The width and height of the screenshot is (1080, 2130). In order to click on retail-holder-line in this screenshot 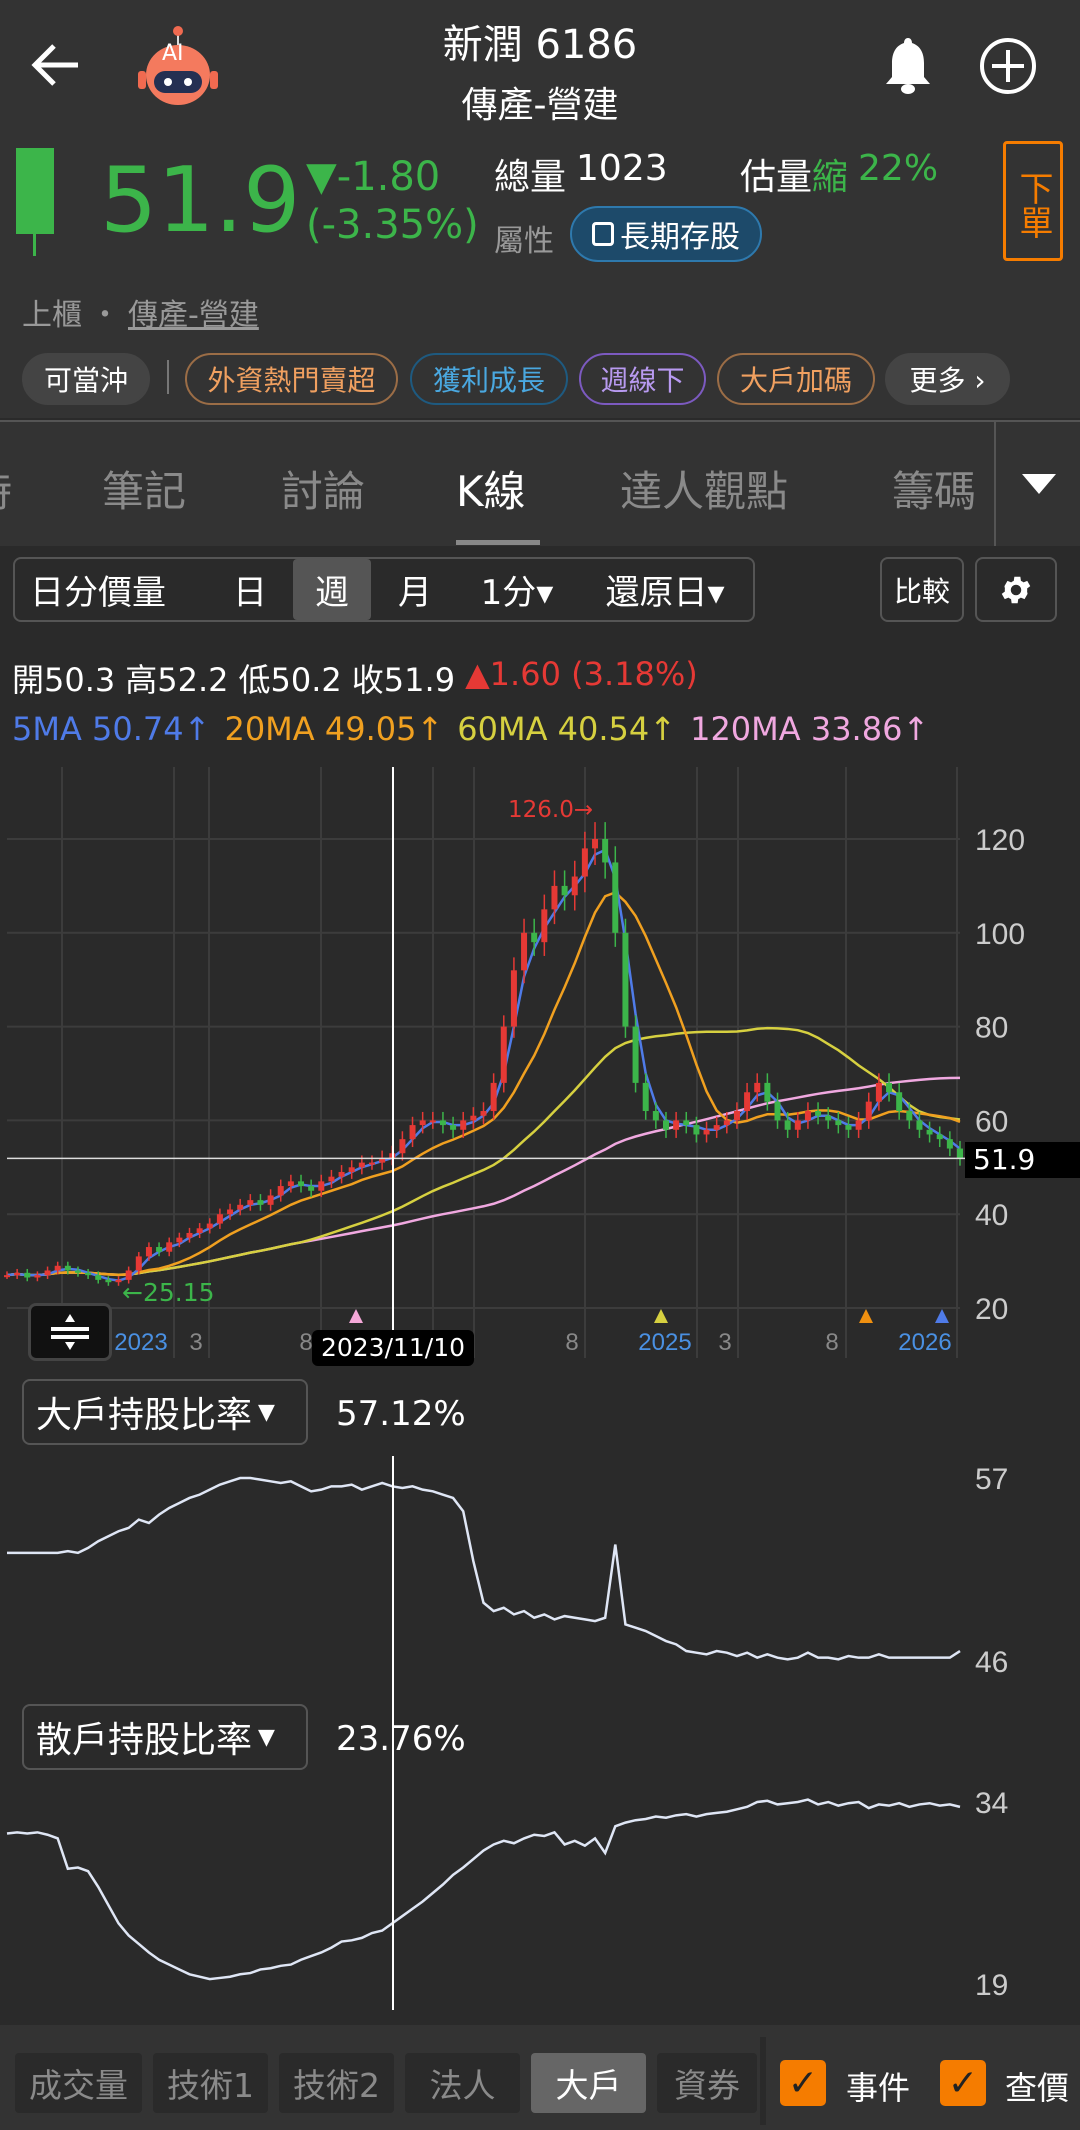, I will do `click(483, 1889)`.